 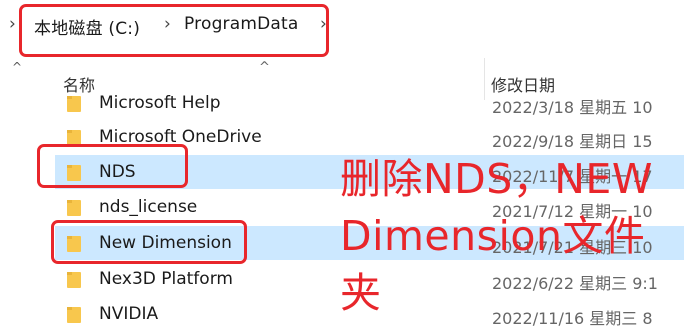 I want to click on scroll-up-arrow-icon: ^, so click(x=17, y=70).